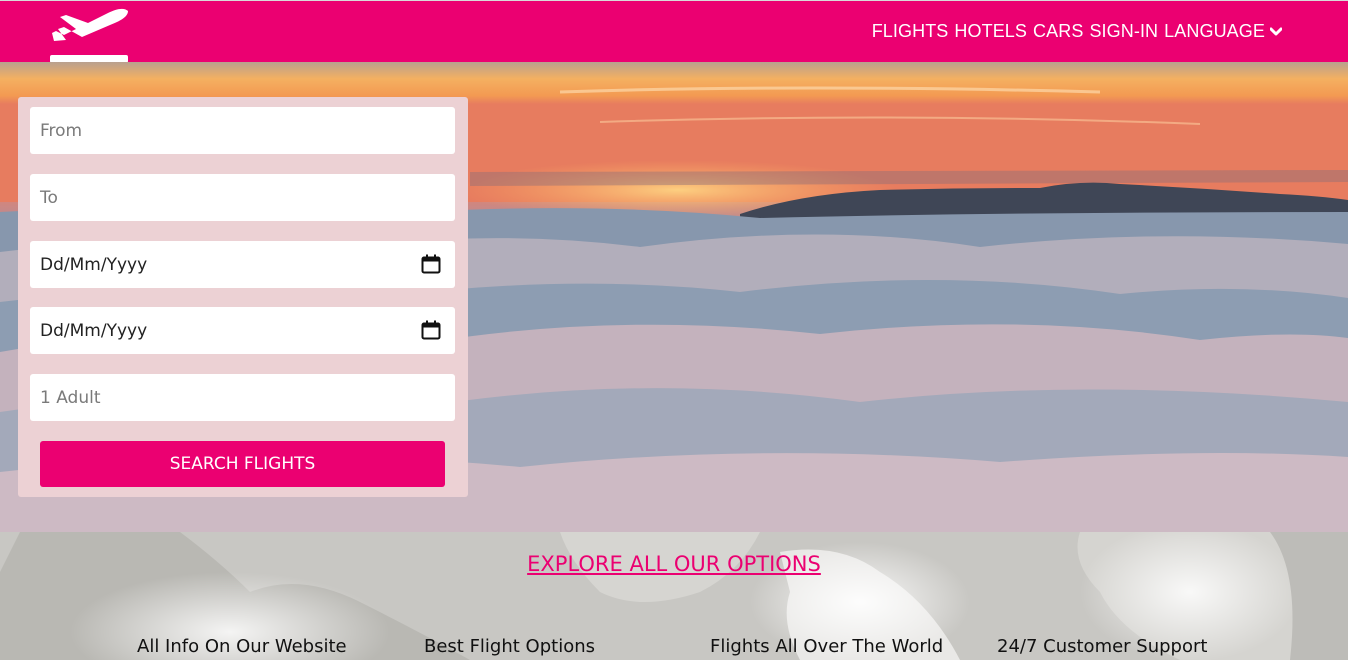 This screenshot has height=660, width=1348. Describe the element at coordinates (910, 31) in the screenshot. I see `nav-flights: FLIGHTS` at that location.